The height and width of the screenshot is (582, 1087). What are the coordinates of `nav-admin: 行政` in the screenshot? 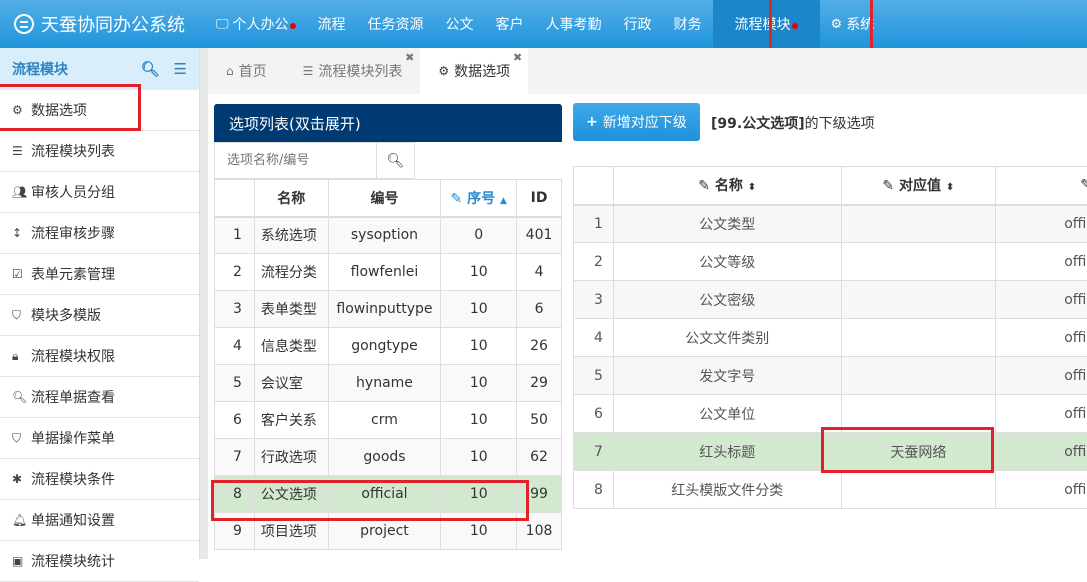 It's located at (638, 24).